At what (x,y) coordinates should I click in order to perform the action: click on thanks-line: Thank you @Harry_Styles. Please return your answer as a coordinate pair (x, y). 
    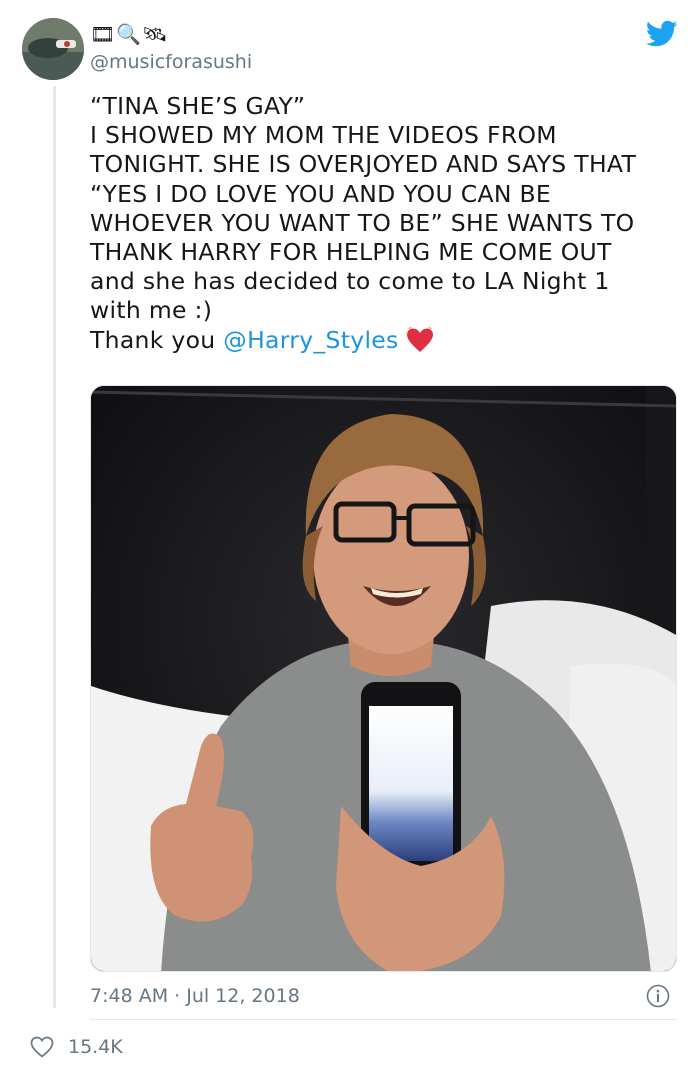
    Looking at the image, I should click on (386, 343).